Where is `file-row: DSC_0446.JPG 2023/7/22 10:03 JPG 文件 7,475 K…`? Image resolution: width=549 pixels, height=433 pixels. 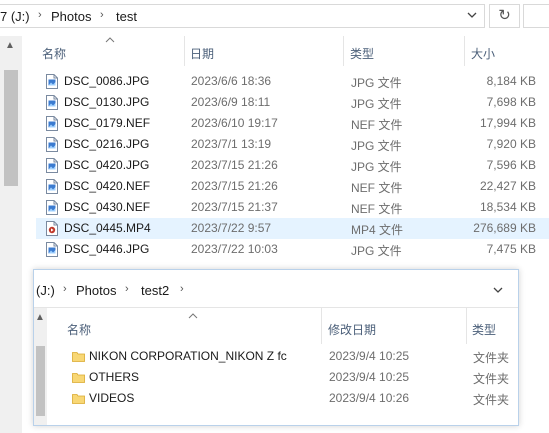 file-row: DSC_0446.JPG 2023/7/22 10:03 JPG 文件 7,475 K… is located at coordinates (292, 249).